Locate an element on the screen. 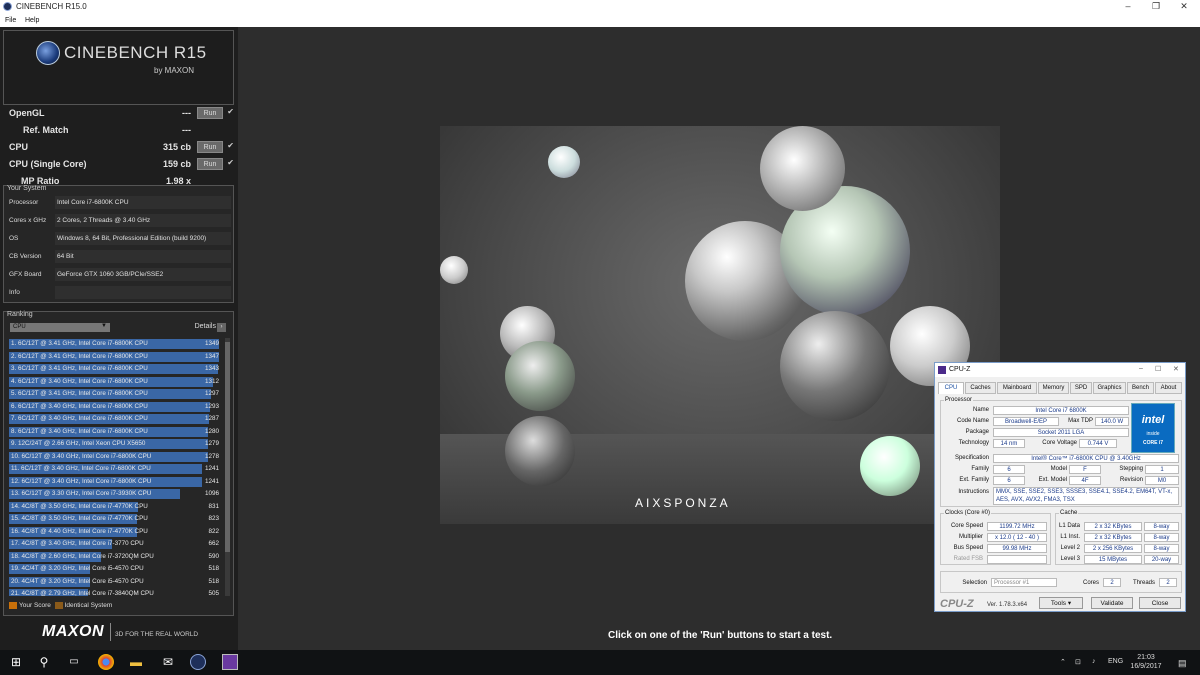 Image resolution: width=1200 pixels, height=675 pixels. ranking-item-score: 822 is located at coordinates (213, 531).